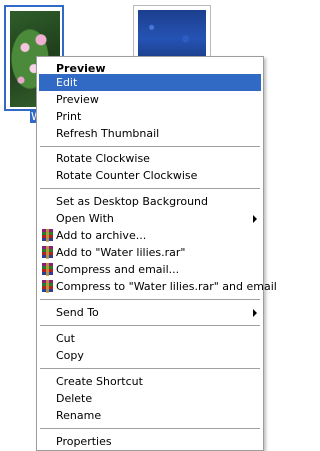 Image resolution: width=320 pixels, height=451 pixels. What do you see at coordinates (150, 133) in the screenshot?
I see `menu-item-refresh-thumbnail: Refresh Thumbnail` at bounding box center [150, 133].